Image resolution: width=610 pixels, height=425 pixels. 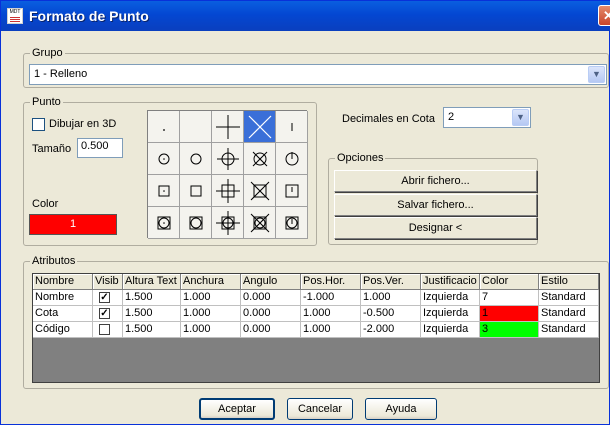 I want to click on decimales-select-value: 2, so click(x=451, y=117).